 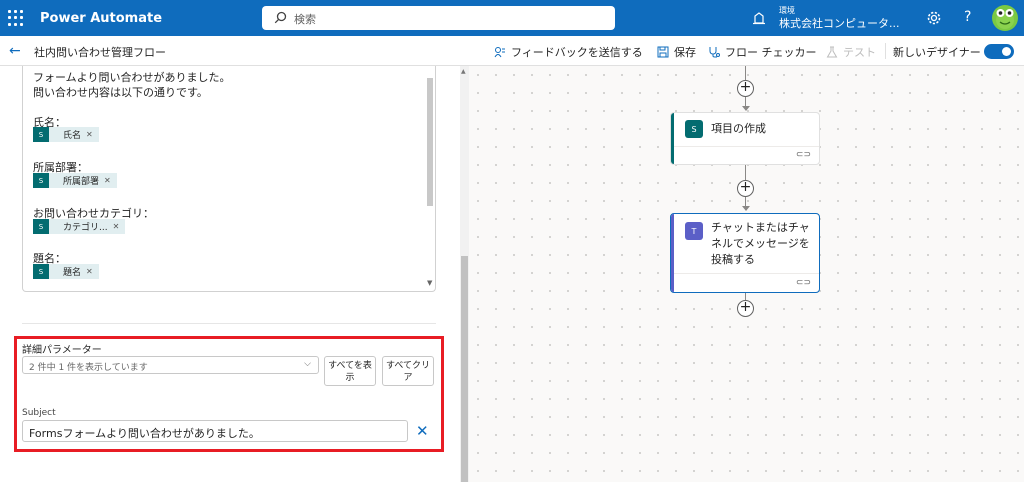 What do you see at coordinates (430, 142) in the screenshot?
I see `editor-scroll-thumb` at bounding box center [430, 142].